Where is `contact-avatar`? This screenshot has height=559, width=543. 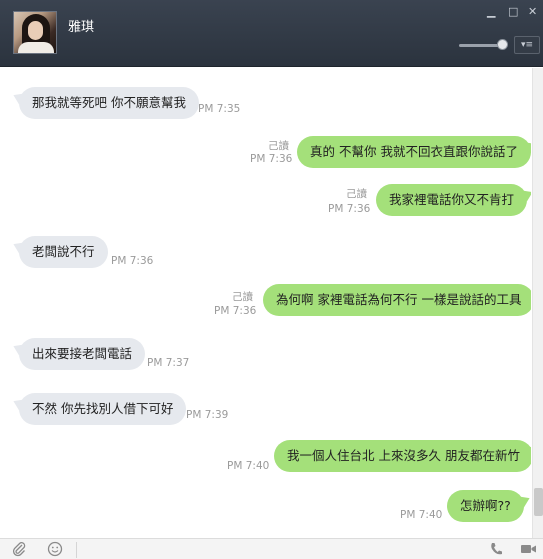
contact-avatar is located at coordinates (35, 32).